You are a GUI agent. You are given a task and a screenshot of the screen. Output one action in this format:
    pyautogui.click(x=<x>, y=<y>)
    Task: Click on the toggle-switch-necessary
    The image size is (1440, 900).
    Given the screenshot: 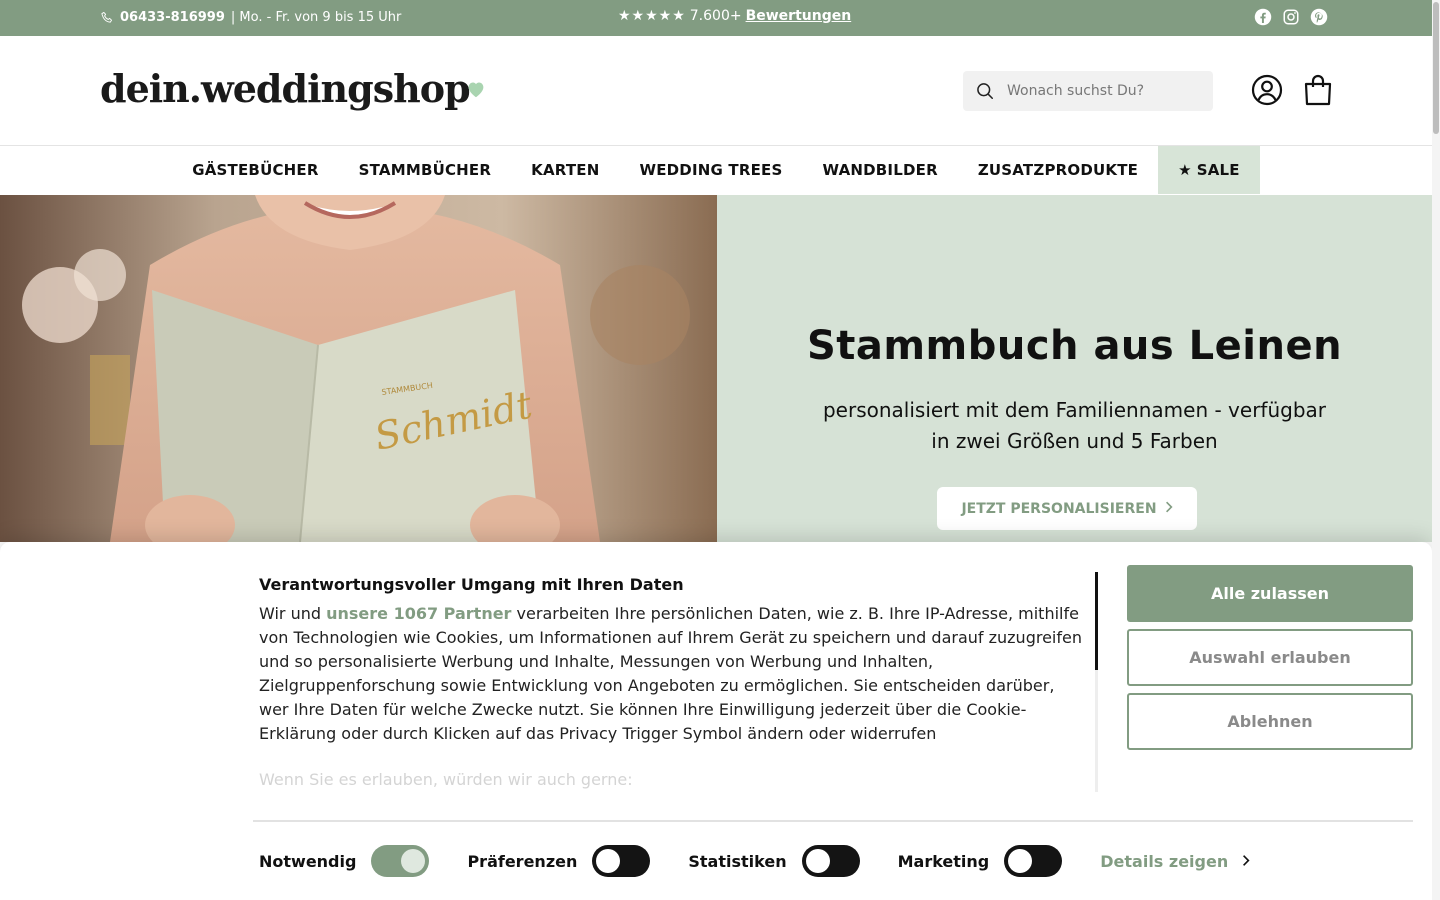 What is the action you would take?
    pyautogui.click(x=400, y=861)
    